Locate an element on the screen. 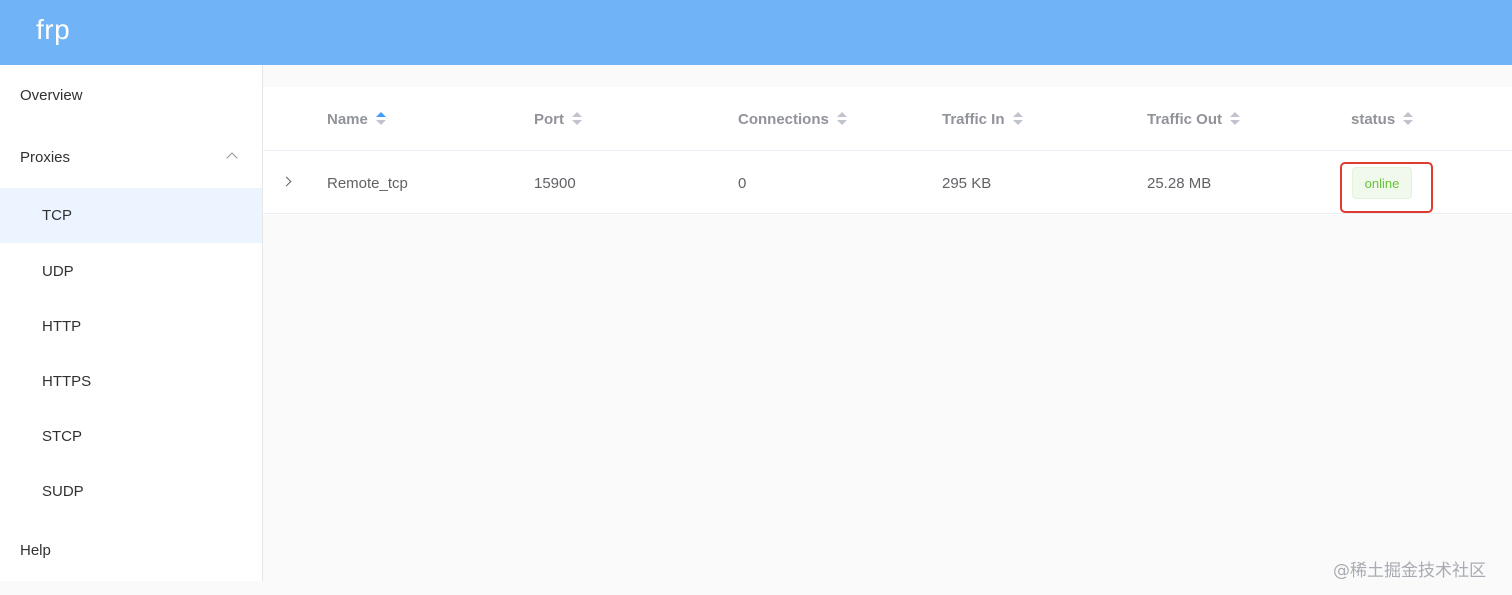 This screenshot has height=595, width=1512. column-header-status: status is located at coordinates (1382, 119).